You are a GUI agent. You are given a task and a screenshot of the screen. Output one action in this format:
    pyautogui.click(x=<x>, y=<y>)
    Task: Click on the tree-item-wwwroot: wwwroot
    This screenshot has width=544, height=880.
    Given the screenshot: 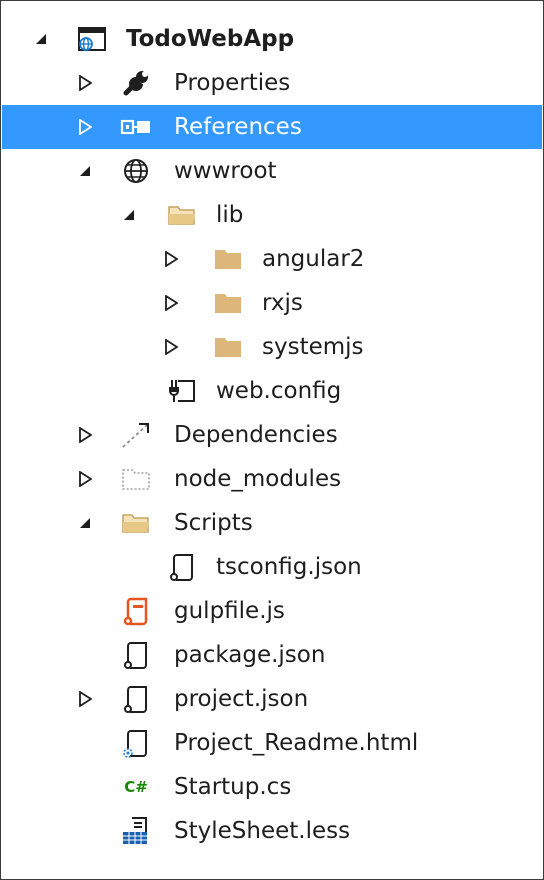 What is the action you would take?
    pyautogui.click(x=272, y=171)
    